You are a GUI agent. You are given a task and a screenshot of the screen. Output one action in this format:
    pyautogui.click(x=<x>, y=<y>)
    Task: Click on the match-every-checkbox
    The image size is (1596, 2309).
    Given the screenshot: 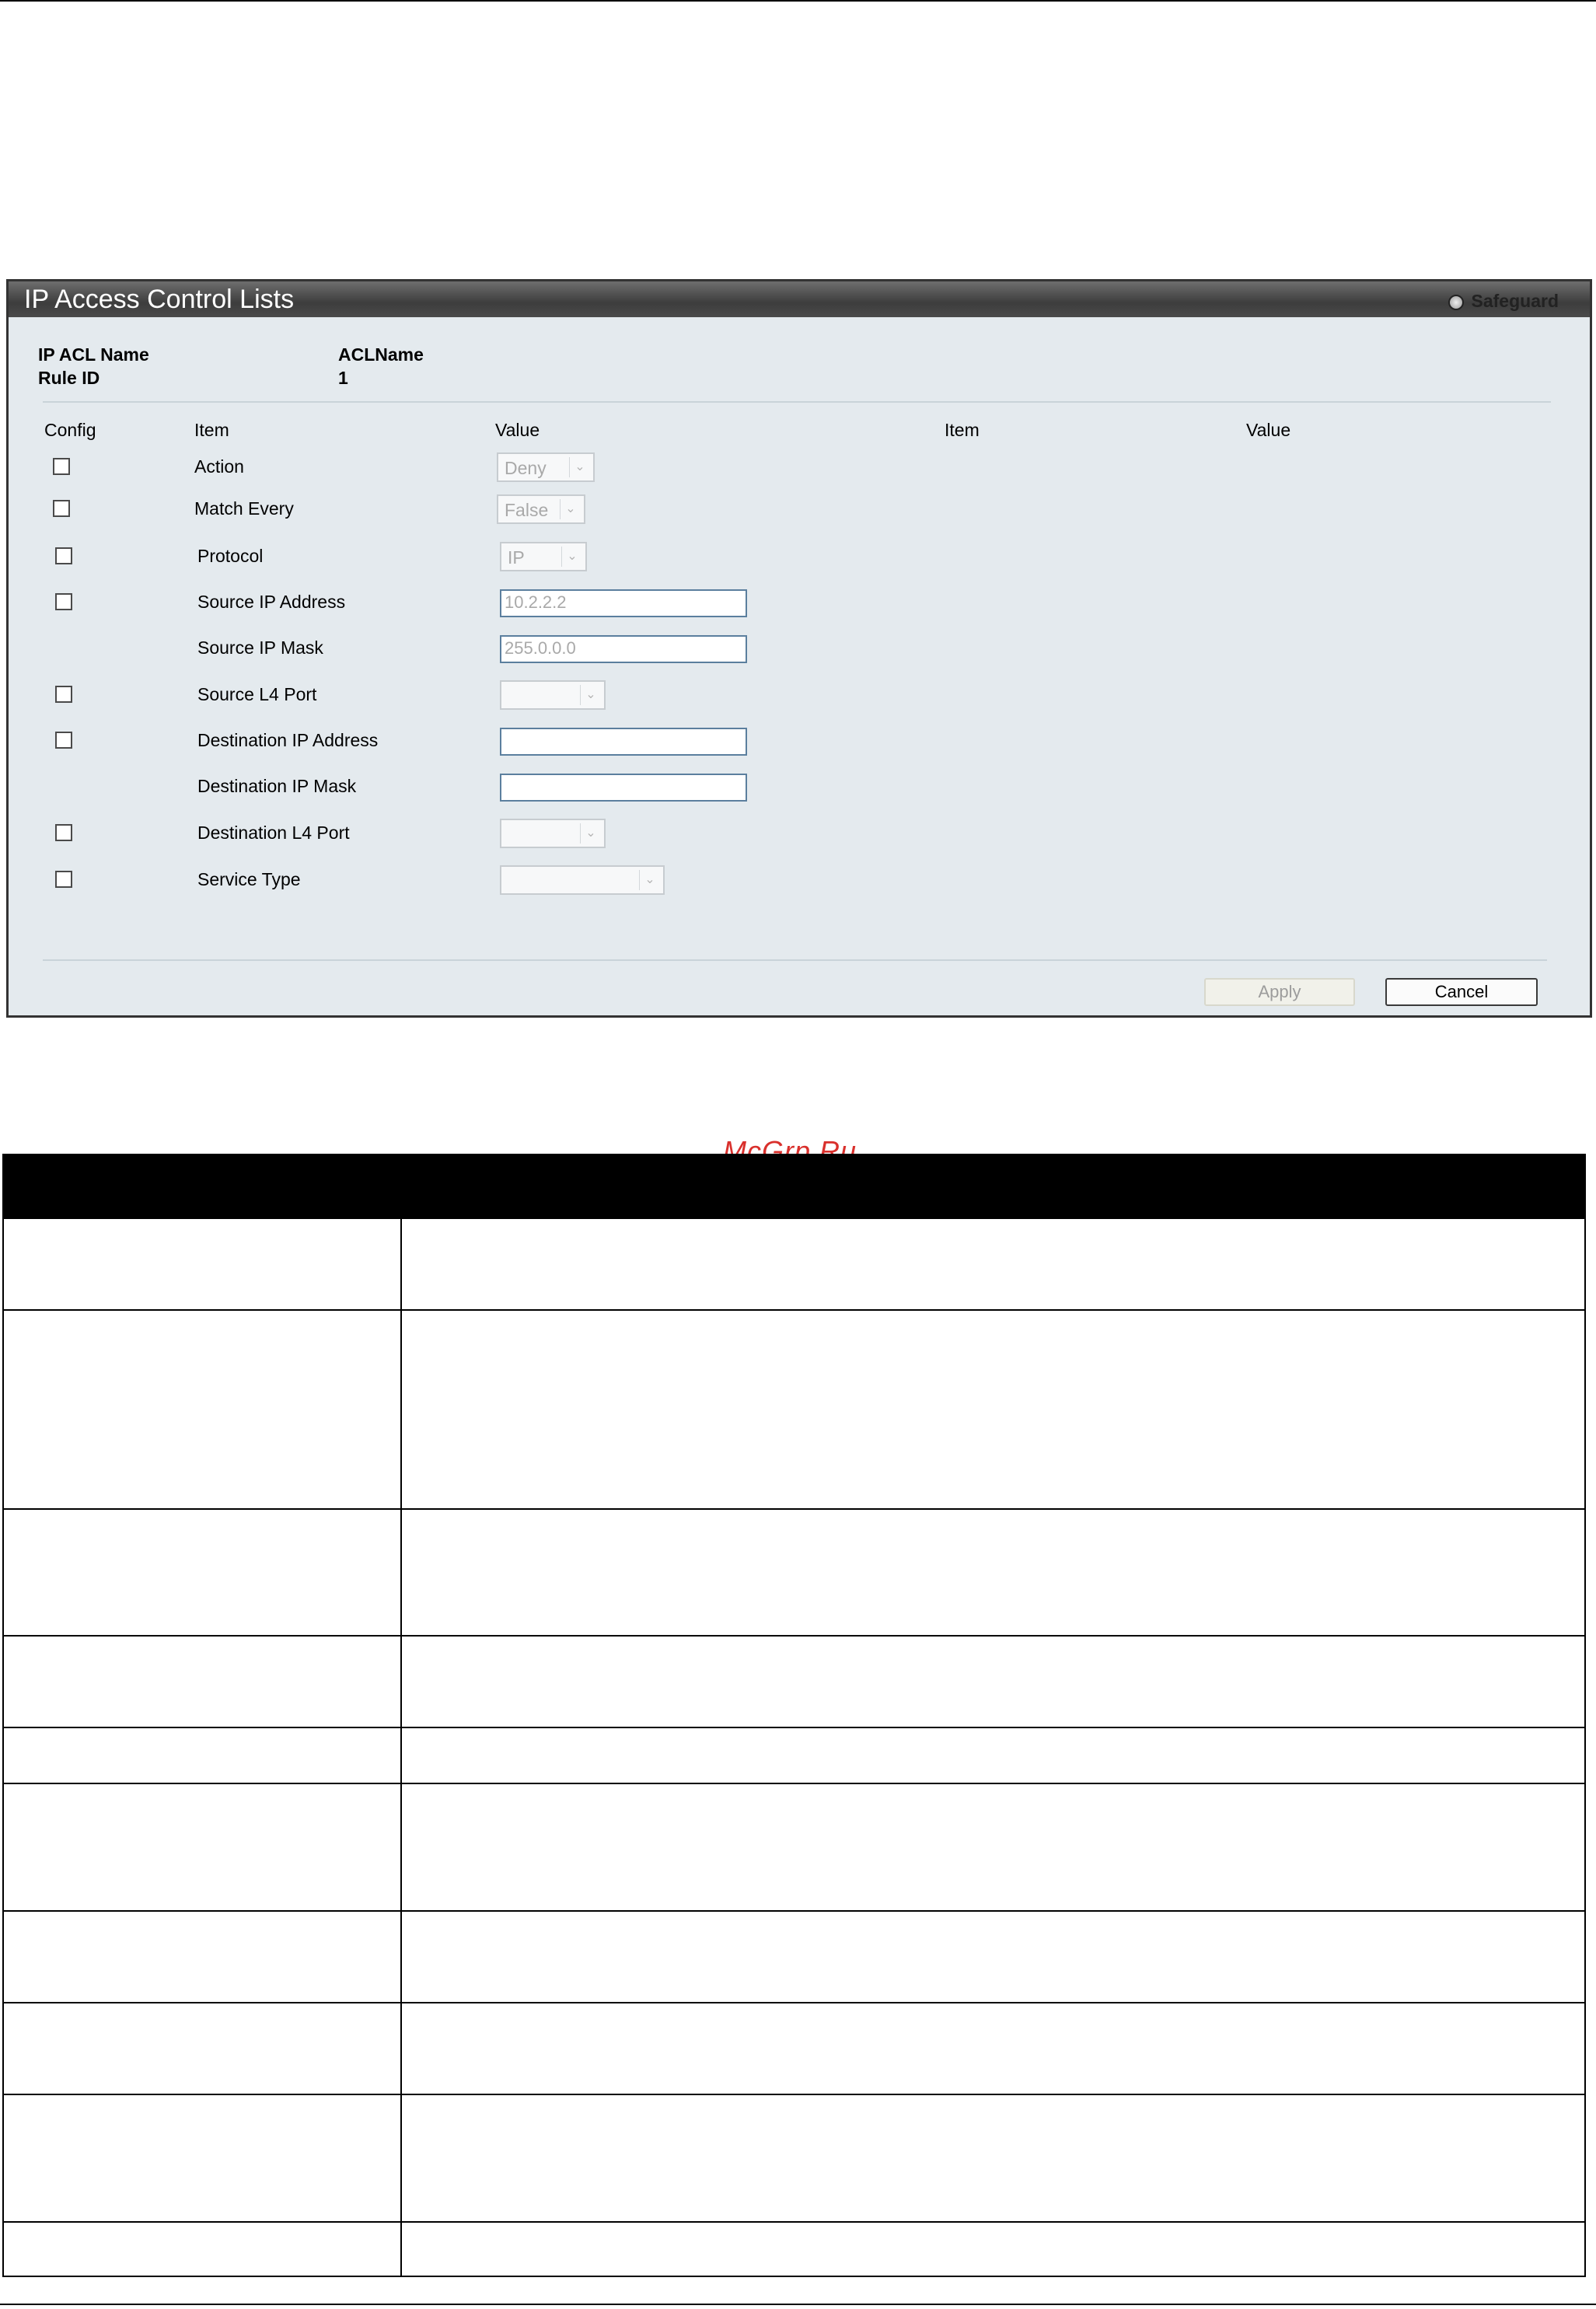 What is the action you would take?
    pyautogui.click(x=62, y=509)
    